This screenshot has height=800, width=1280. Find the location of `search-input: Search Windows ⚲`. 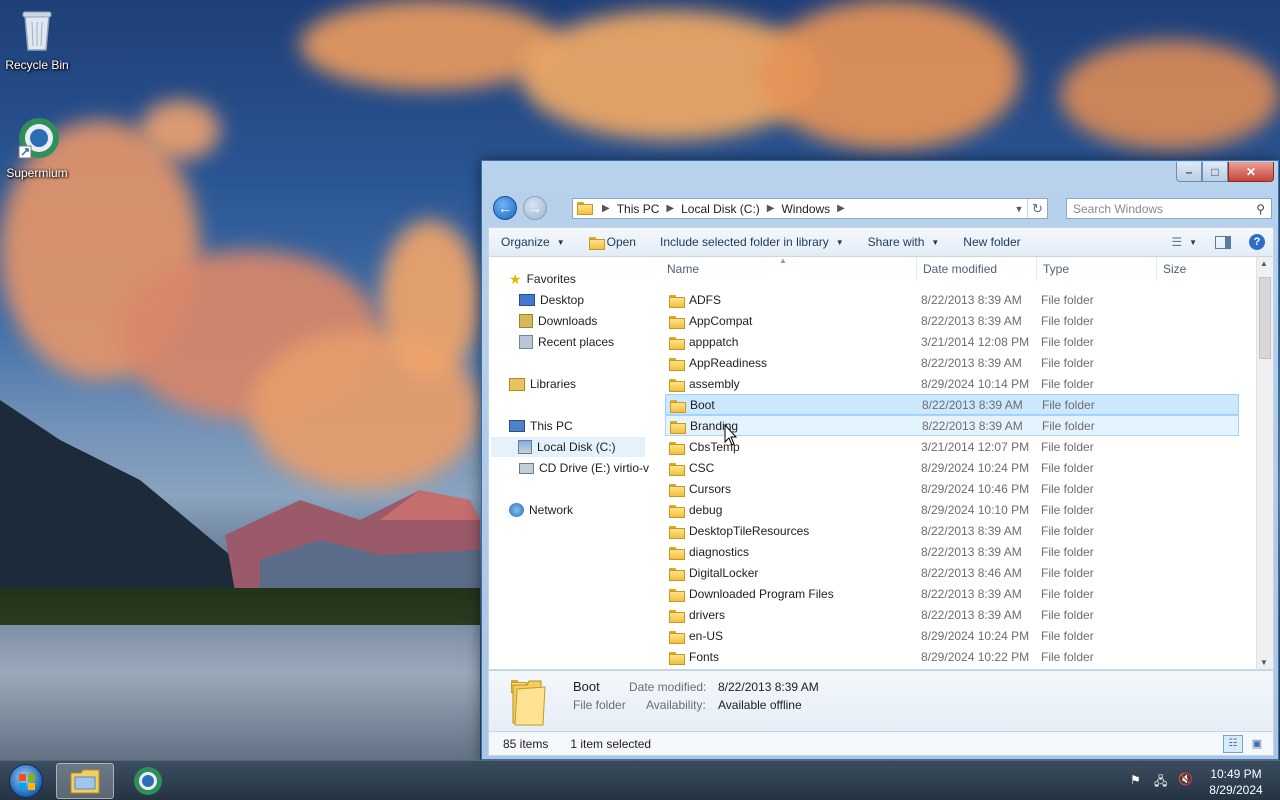

search-input: Search Windows ⚲ is located at coordinates (1169, 208).